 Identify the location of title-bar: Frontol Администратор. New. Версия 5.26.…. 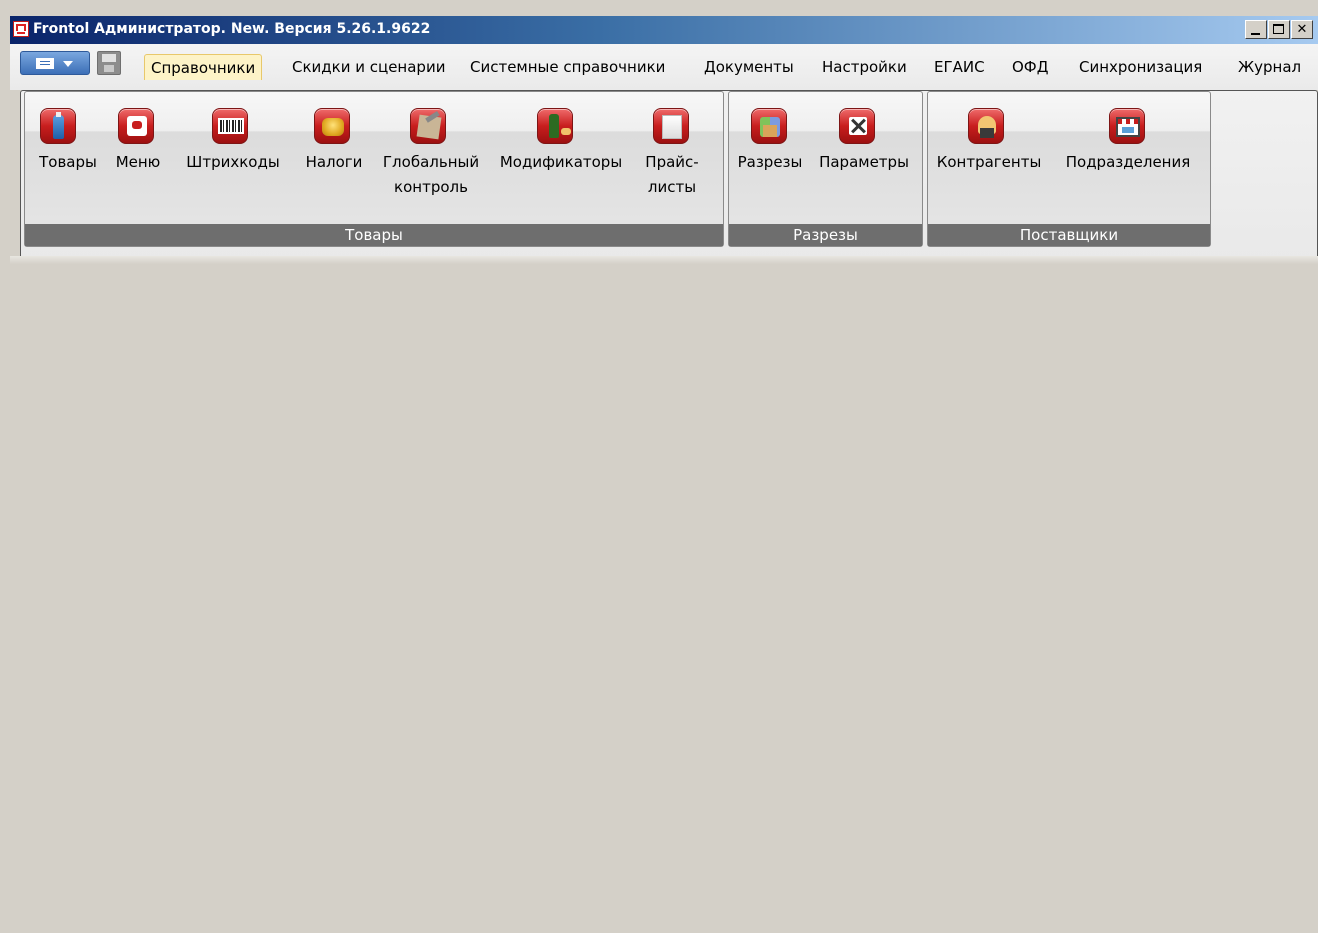
(664, 30).